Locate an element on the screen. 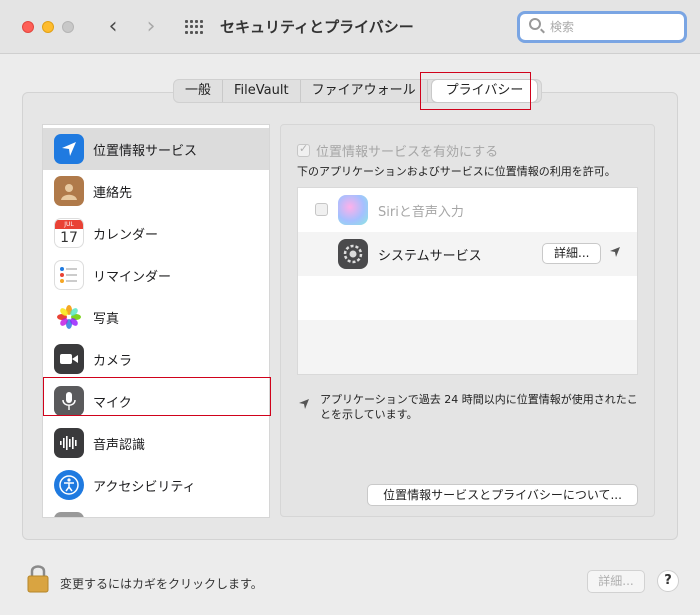 The image size is (700, 615). sidebar-item-reminders: リマインダー is located at coordinates (156, 275).